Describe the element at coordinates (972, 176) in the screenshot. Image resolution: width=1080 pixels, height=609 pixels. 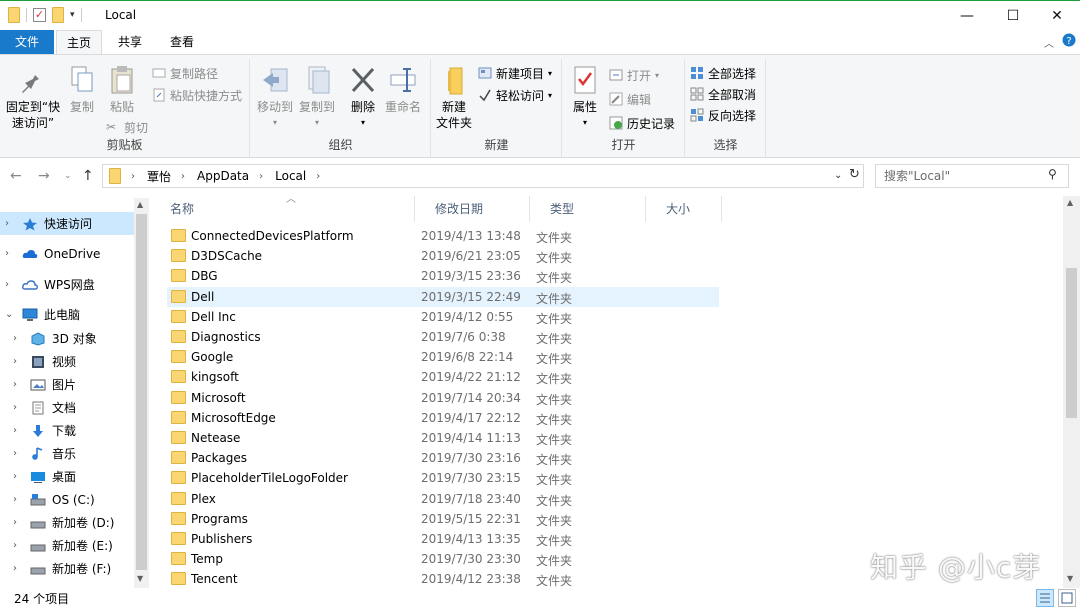
I see `search-input: 搜索"Local"` at that location.